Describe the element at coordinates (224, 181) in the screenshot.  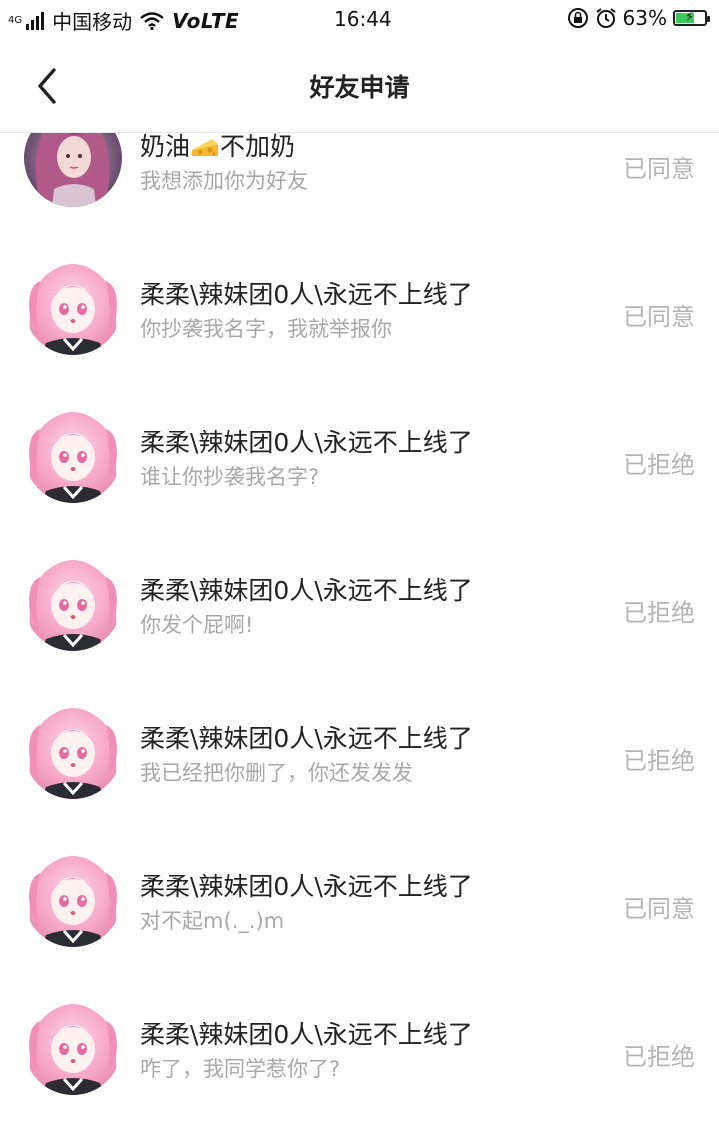
I see `request-message: 我想添加你为好友` at that location.